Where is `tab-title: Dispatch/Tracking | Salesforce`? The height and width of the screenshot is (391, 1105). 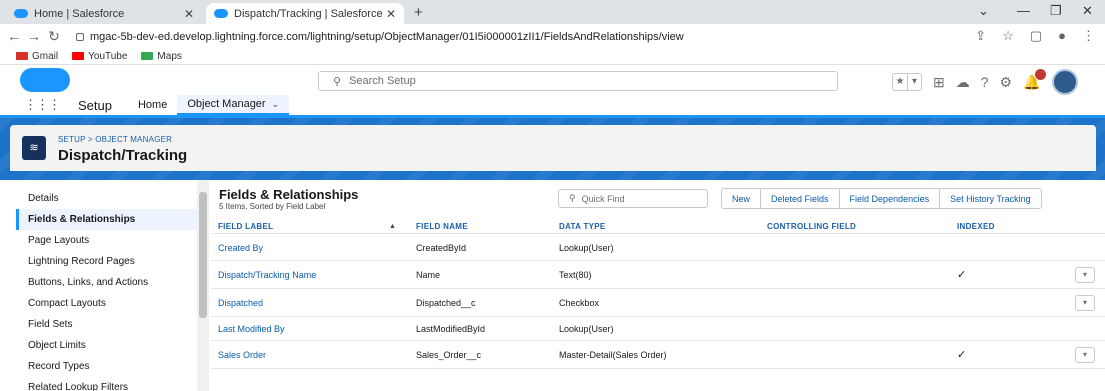 tab-title: Dispatch/Tracking | Salesforce is located at coordinates (308, 13).